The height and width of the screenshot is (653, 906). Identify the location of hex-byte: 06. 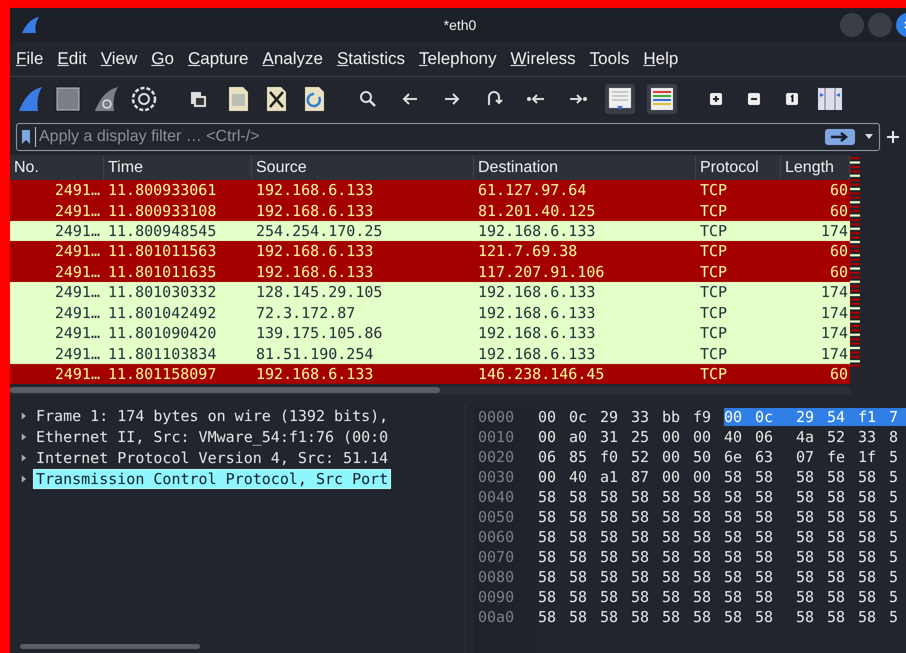
(553, 457).